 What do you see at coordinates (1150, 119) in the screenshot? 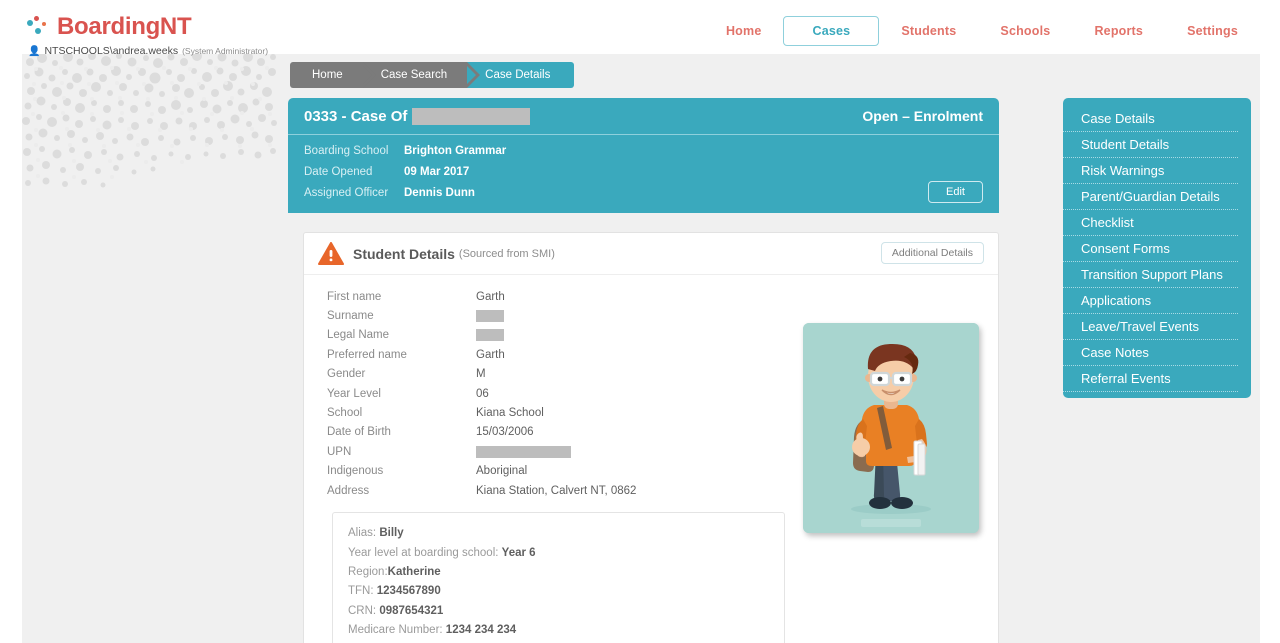
I see `menu-item-case-details: Case Details` at bounding box center [1150, 119].